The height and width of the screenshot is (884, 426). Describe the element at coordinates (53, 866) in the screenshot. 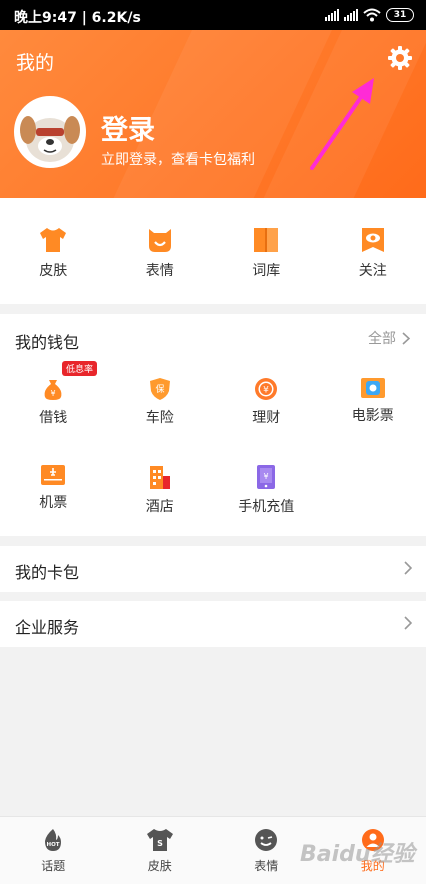

I see `tab-label: 话题` at that location.